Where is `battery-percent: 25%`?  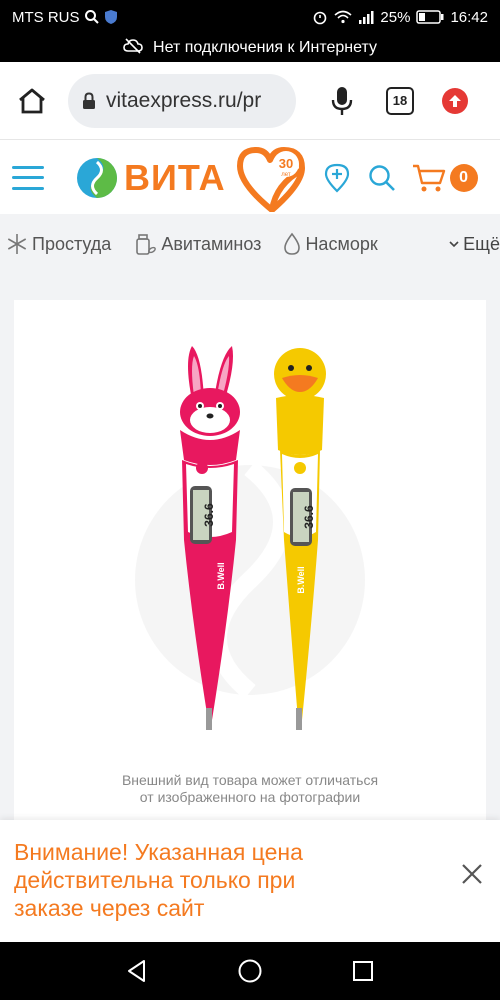
battery-percent: 25% is located at coordinates (395, 17).